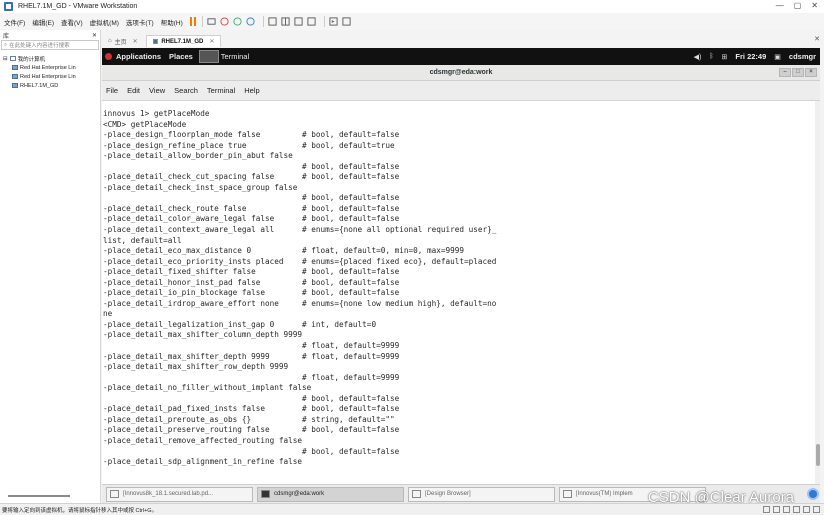  What do you see at coordinates (806, 509) in the screenshot?
I see `sound-icon` at bounding box center [806, 509].